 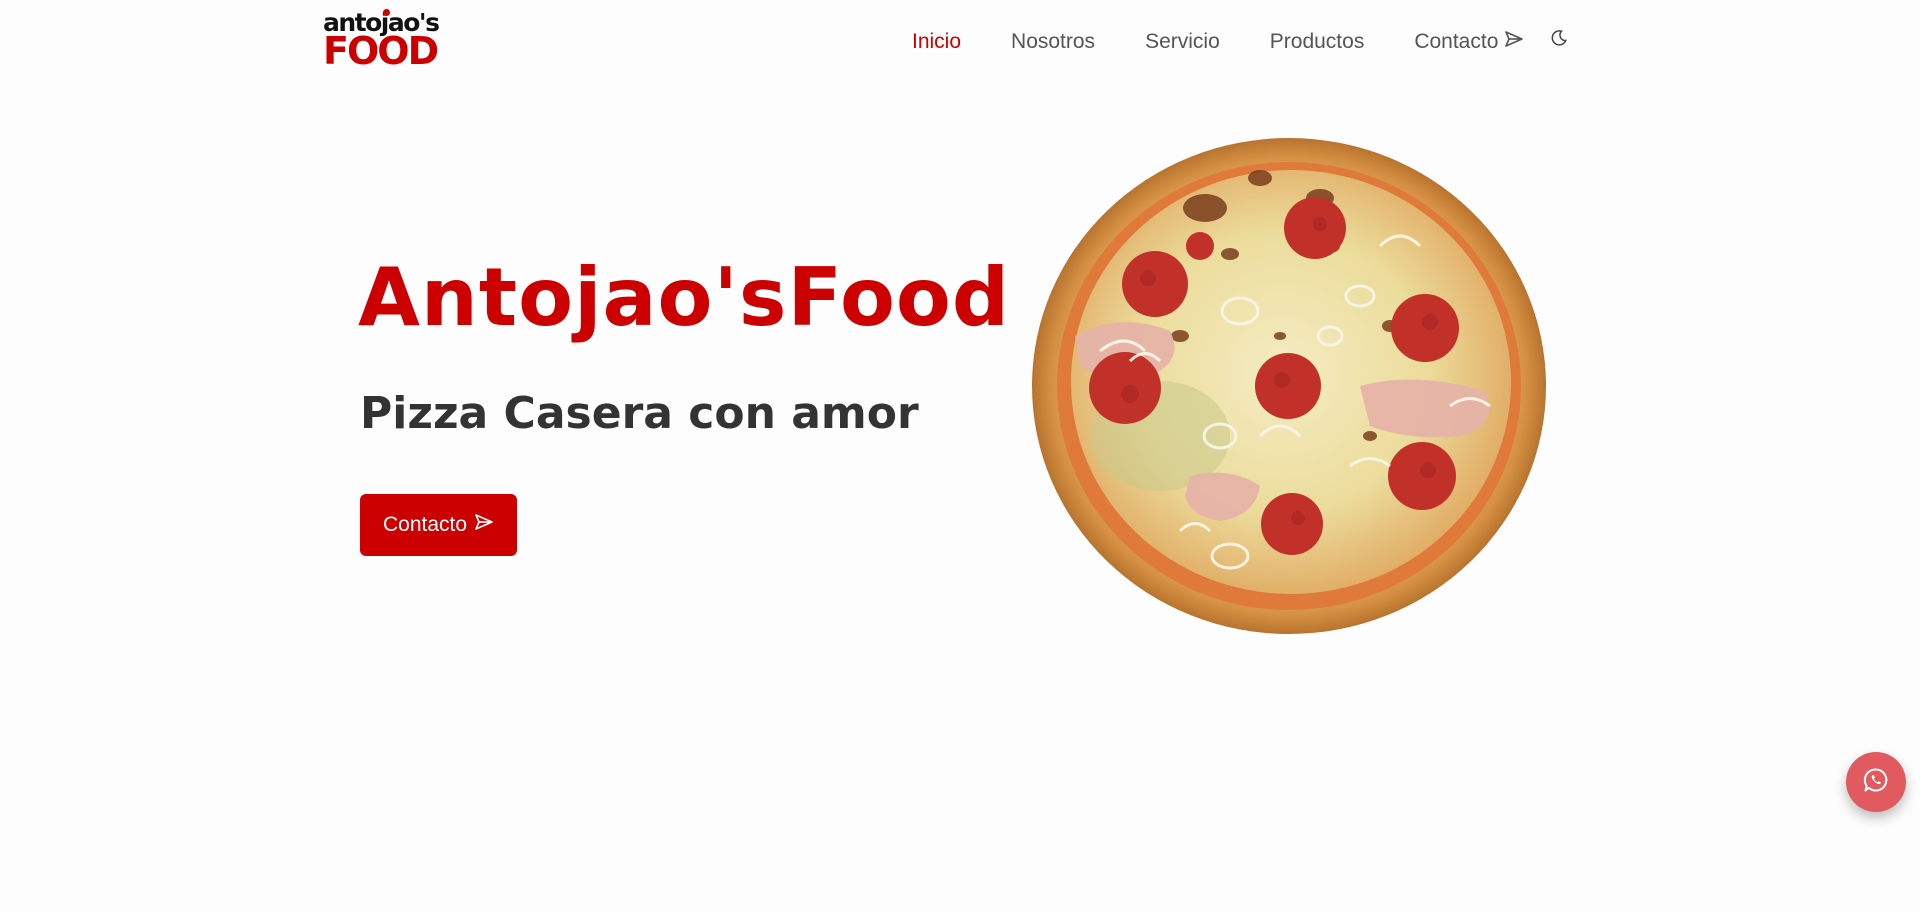 What do you see at coordinates (425, 524) in the screenshot?
I see `contact-button-label: Contacto` at bounding box center [425, 524].